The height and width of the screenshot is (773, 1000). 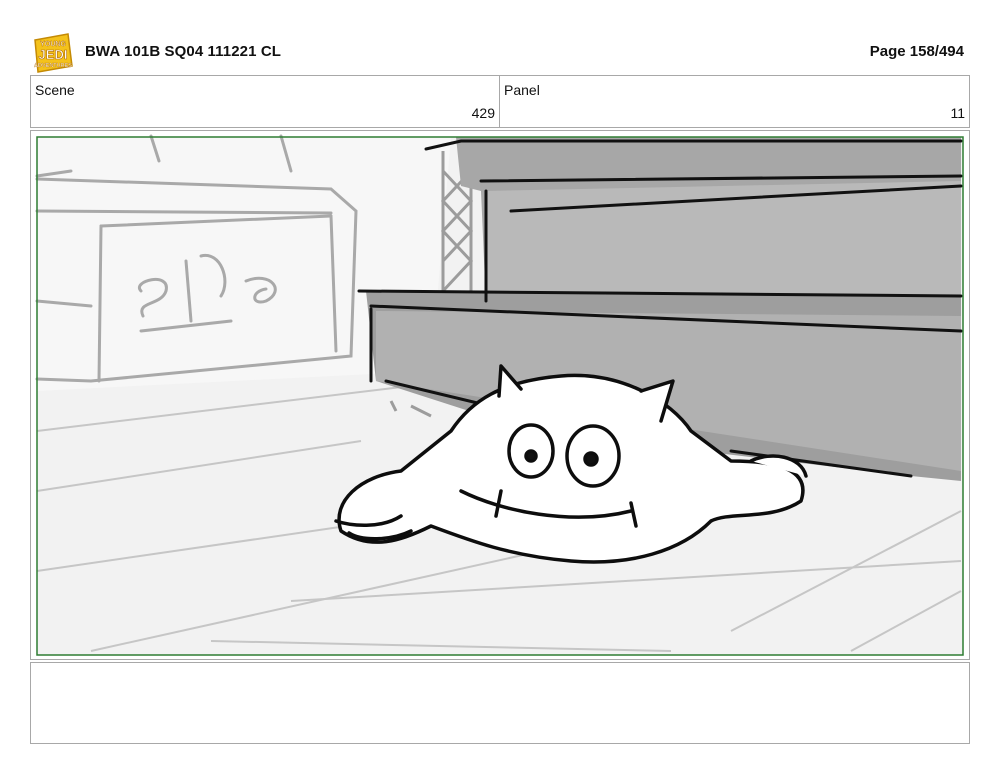 I want to click on scene-cell: Scene 429, so click(x=265, y=101).